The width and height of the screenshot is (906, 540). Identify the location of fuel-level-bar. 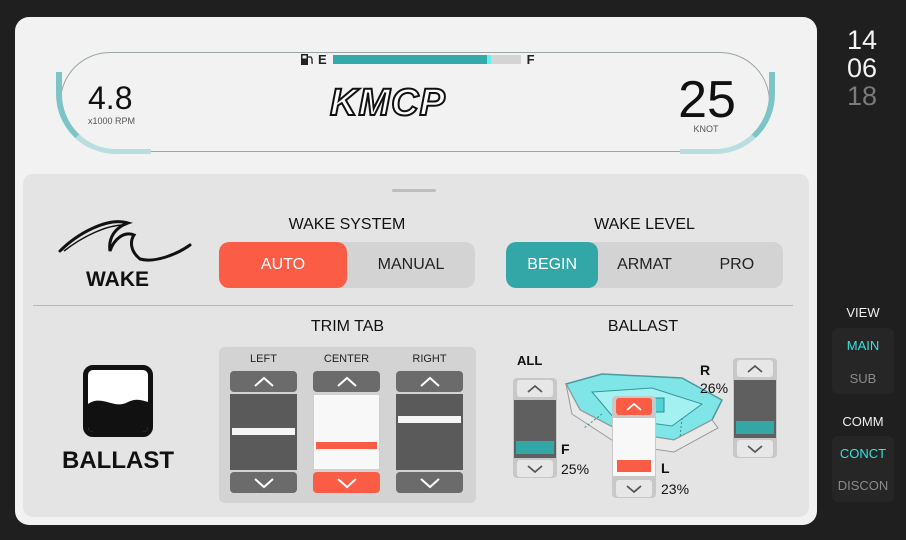
(426, 59).